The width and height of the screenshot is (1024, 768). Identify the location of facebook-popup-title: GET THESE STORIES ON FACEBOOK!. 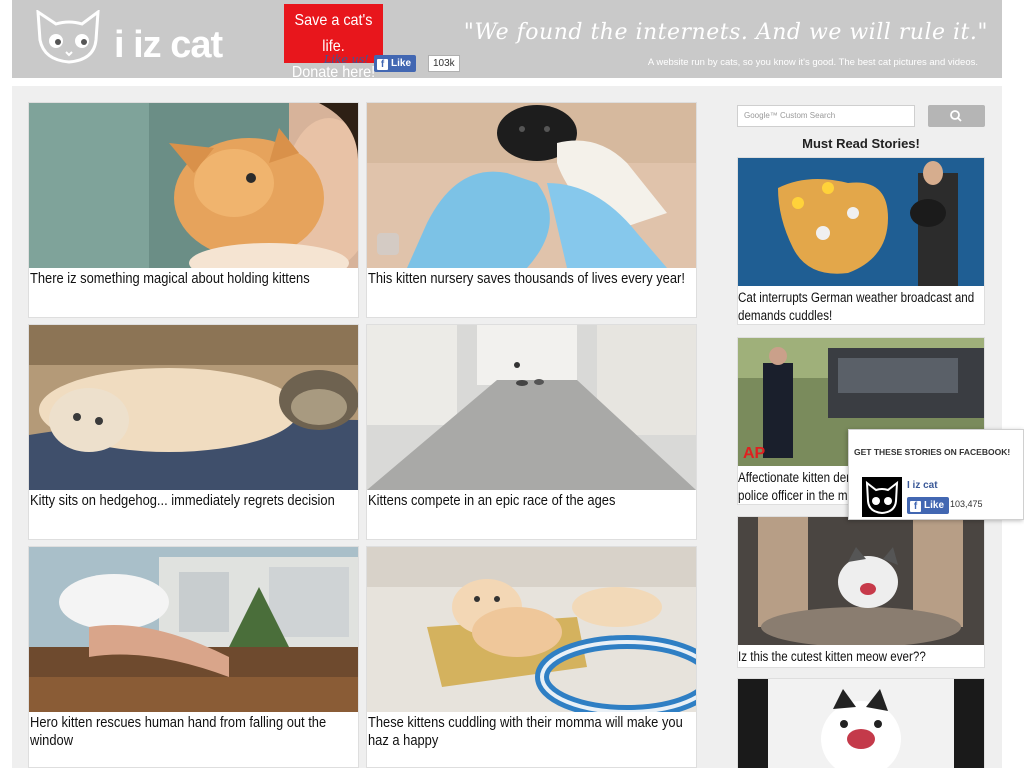
(932, 452).